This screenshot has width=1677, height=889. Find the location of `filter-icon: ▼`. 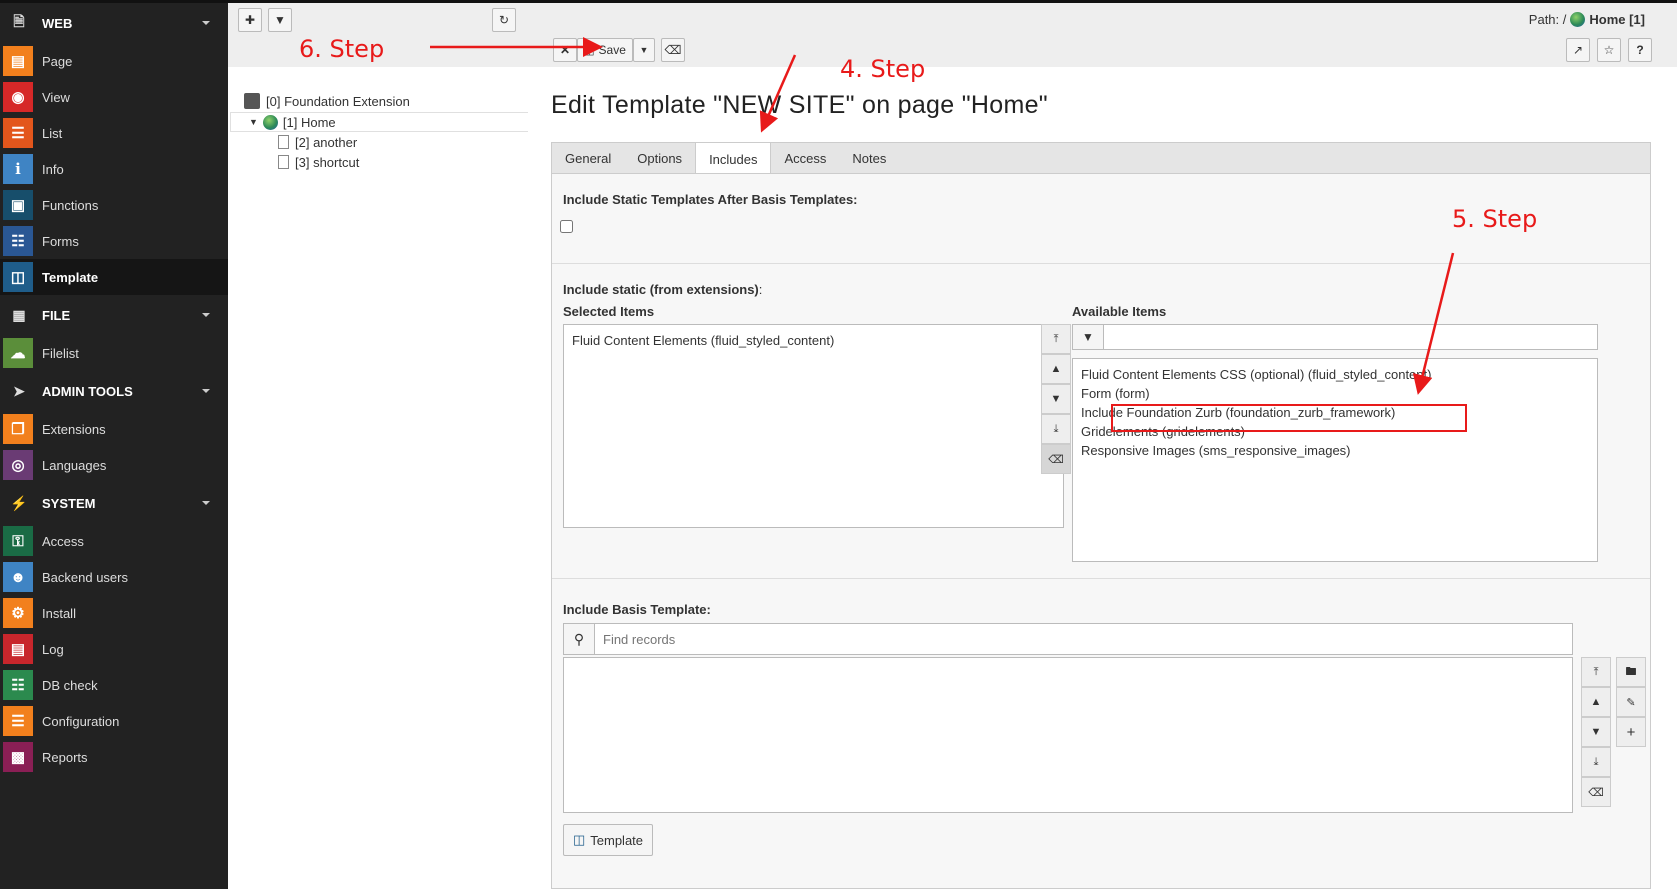

filter-icon: ▼ is located at coordinates (280, 20).